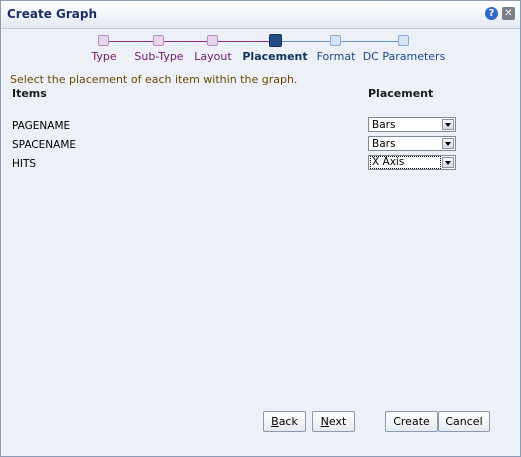  Describe the element at coordinates (336, 56) in the screenshot. I see `step-label-format: Format` at that location.